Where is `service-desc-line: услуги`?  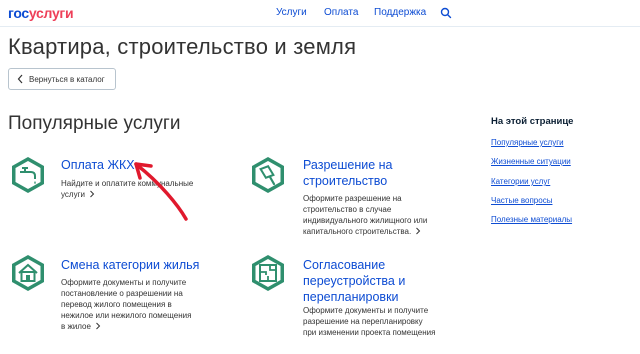
service-desc-line: услуги is located at coordinates (73, 194).